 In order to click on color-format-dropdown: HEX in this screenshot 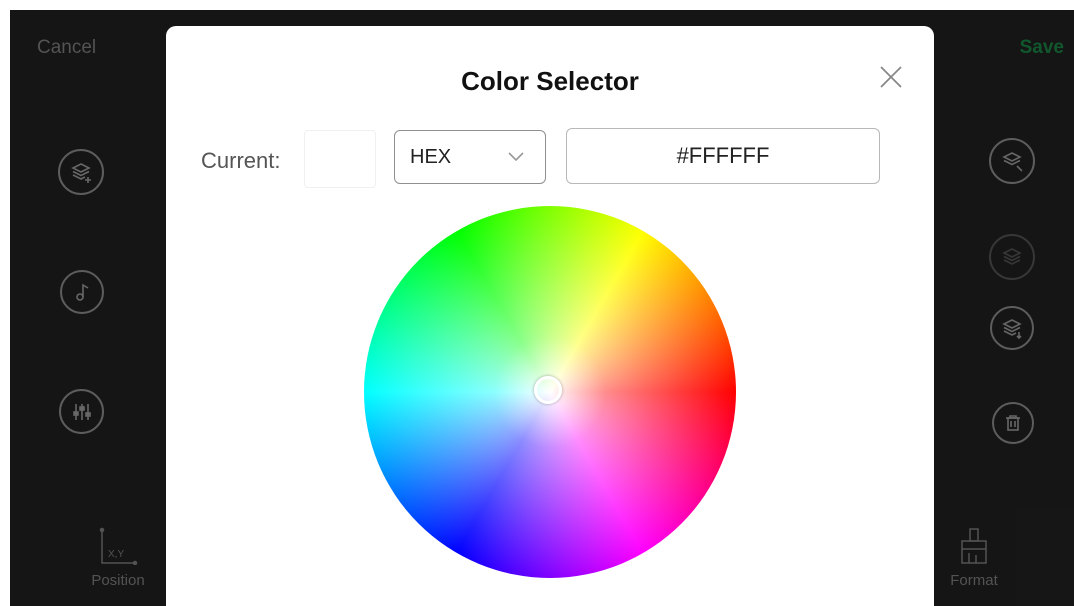, I will do `click(470, 157)`.